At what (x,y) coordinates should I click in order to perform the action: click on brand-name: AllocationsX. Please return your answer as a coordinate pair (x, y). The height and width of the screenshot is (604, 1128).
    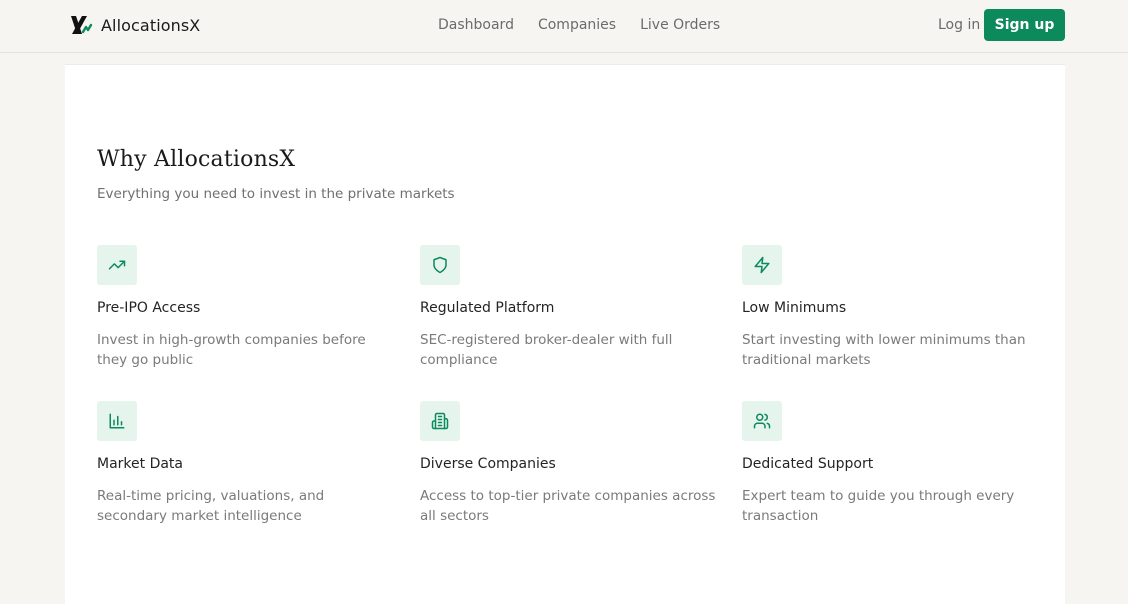
    Looking at the image, I should click on (151, 25).